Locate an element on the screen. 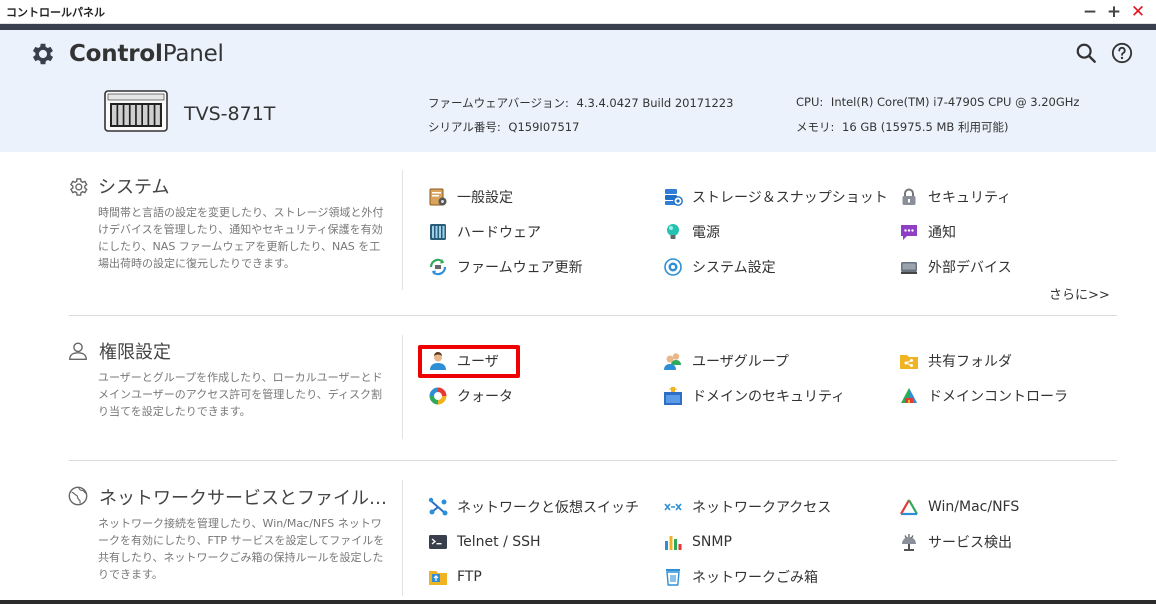 This screenshot has width=1156, height=604. section-title-system: システム is located at coordinates (134, 187).